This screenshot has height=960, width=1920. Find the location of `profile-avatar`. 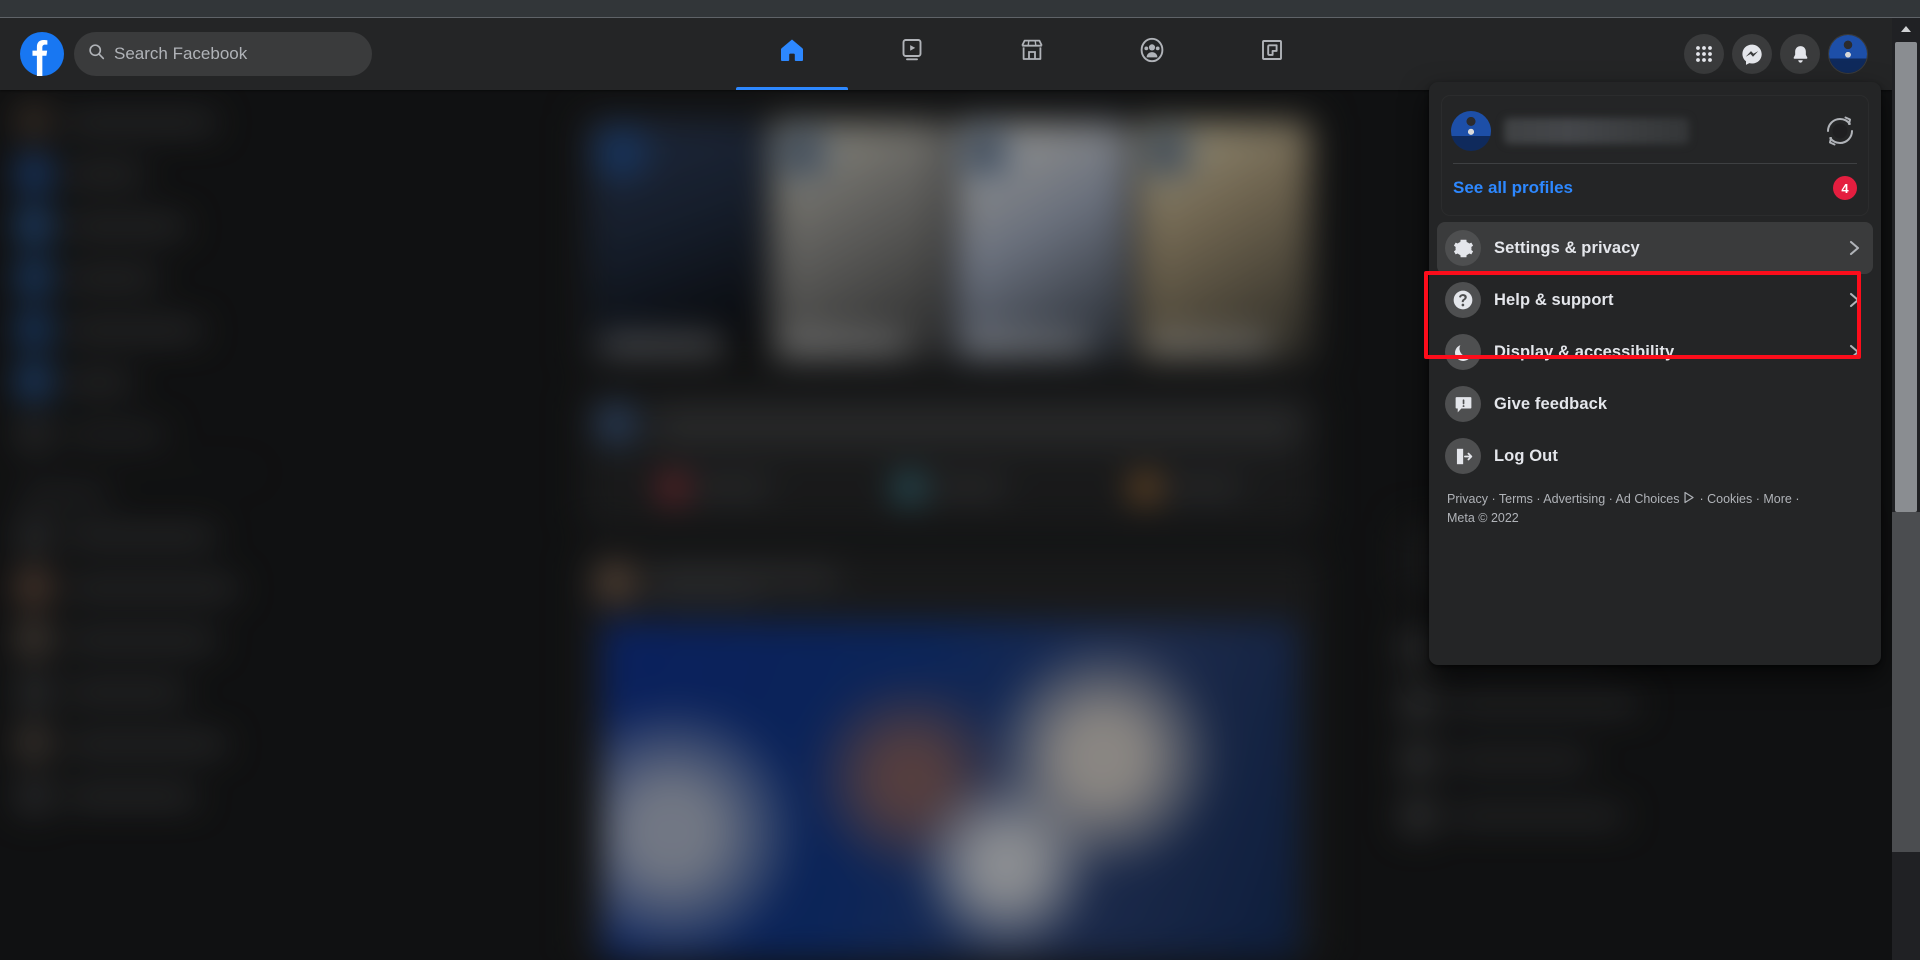

profile-avatar is located at coordinates (1471, 131).